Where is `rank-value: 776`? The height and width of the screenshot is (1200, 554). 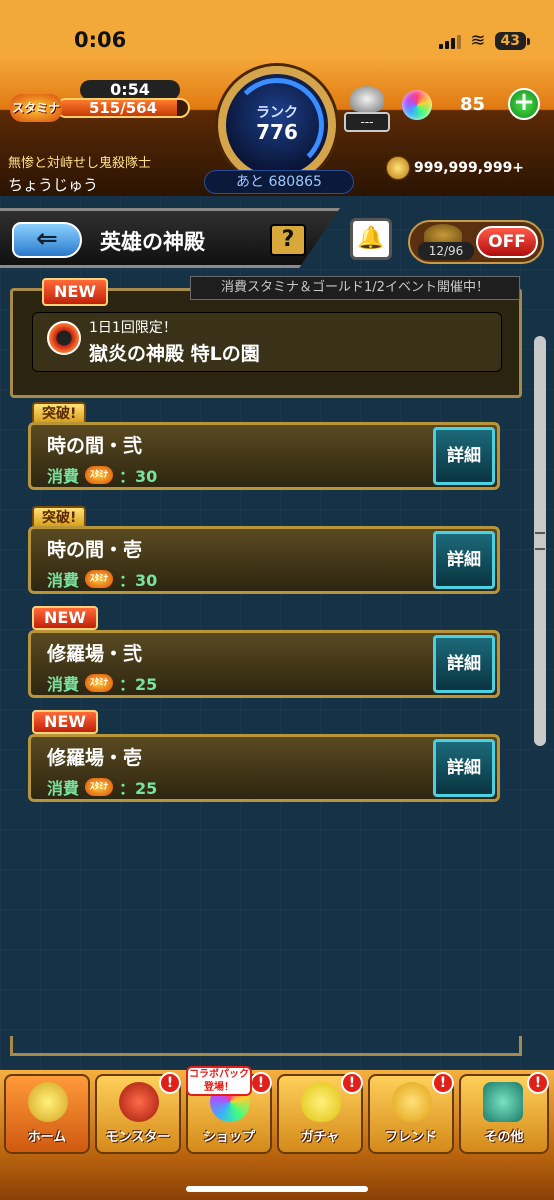 rank-value: 776 is located at coordinates (277, 132).